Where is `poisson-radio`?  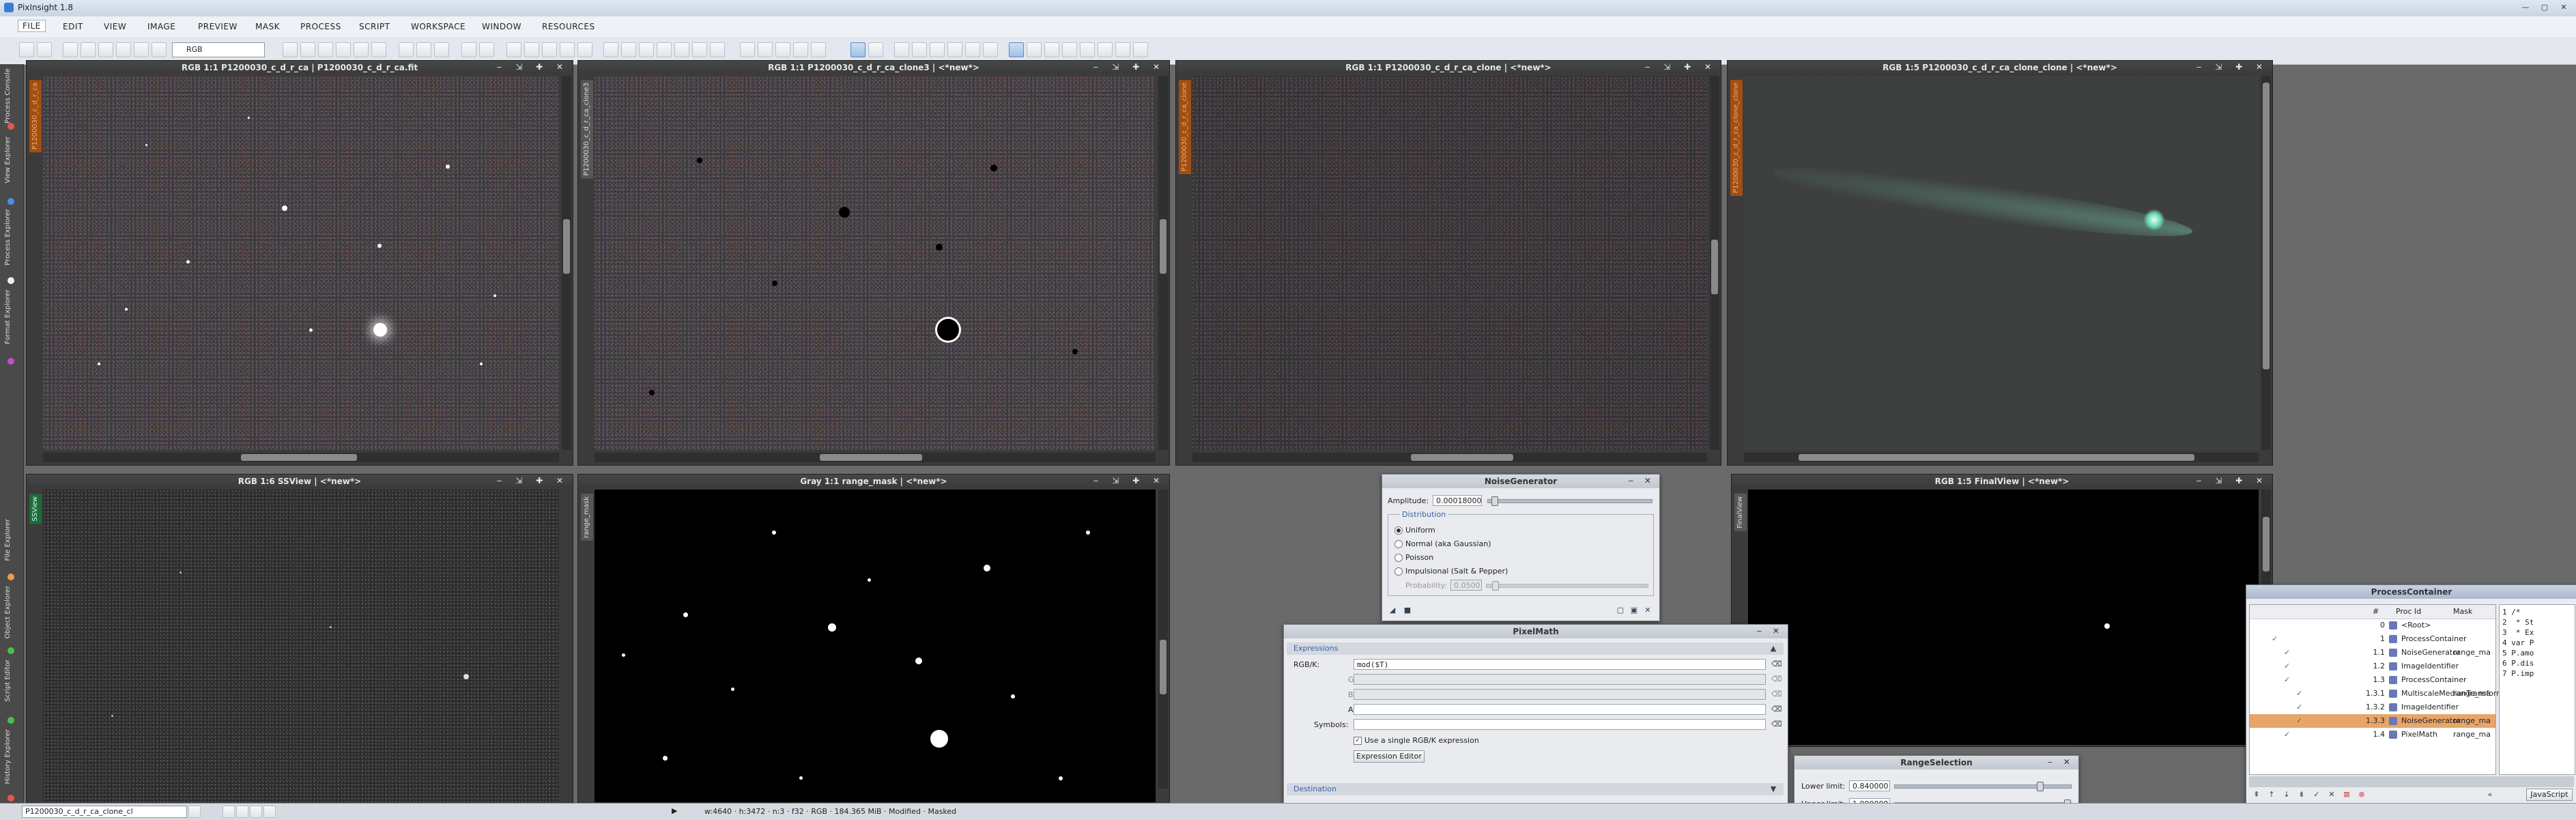
poisson-radio is located at coordinates (1398, 558).